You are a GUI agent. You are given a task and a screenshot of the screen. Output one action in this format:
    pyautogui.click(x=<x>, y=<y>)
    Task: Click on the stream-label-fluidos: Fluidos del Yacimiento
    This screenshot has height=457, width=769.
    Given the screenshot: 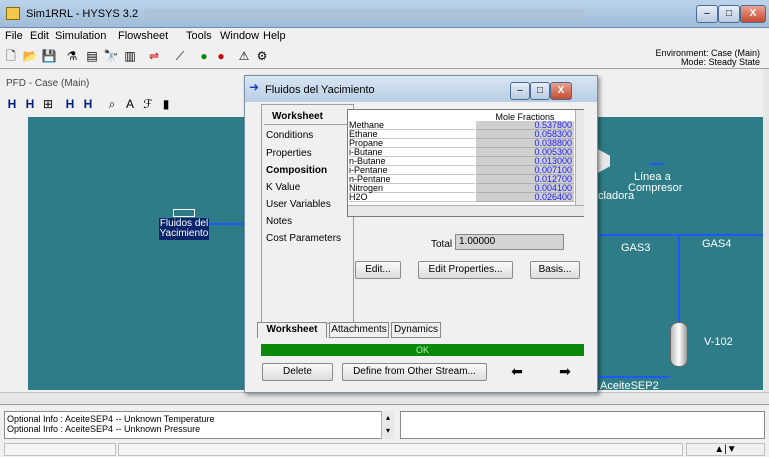 What is the action you would take?
    pyautogui.click(x=184, y=229)
    